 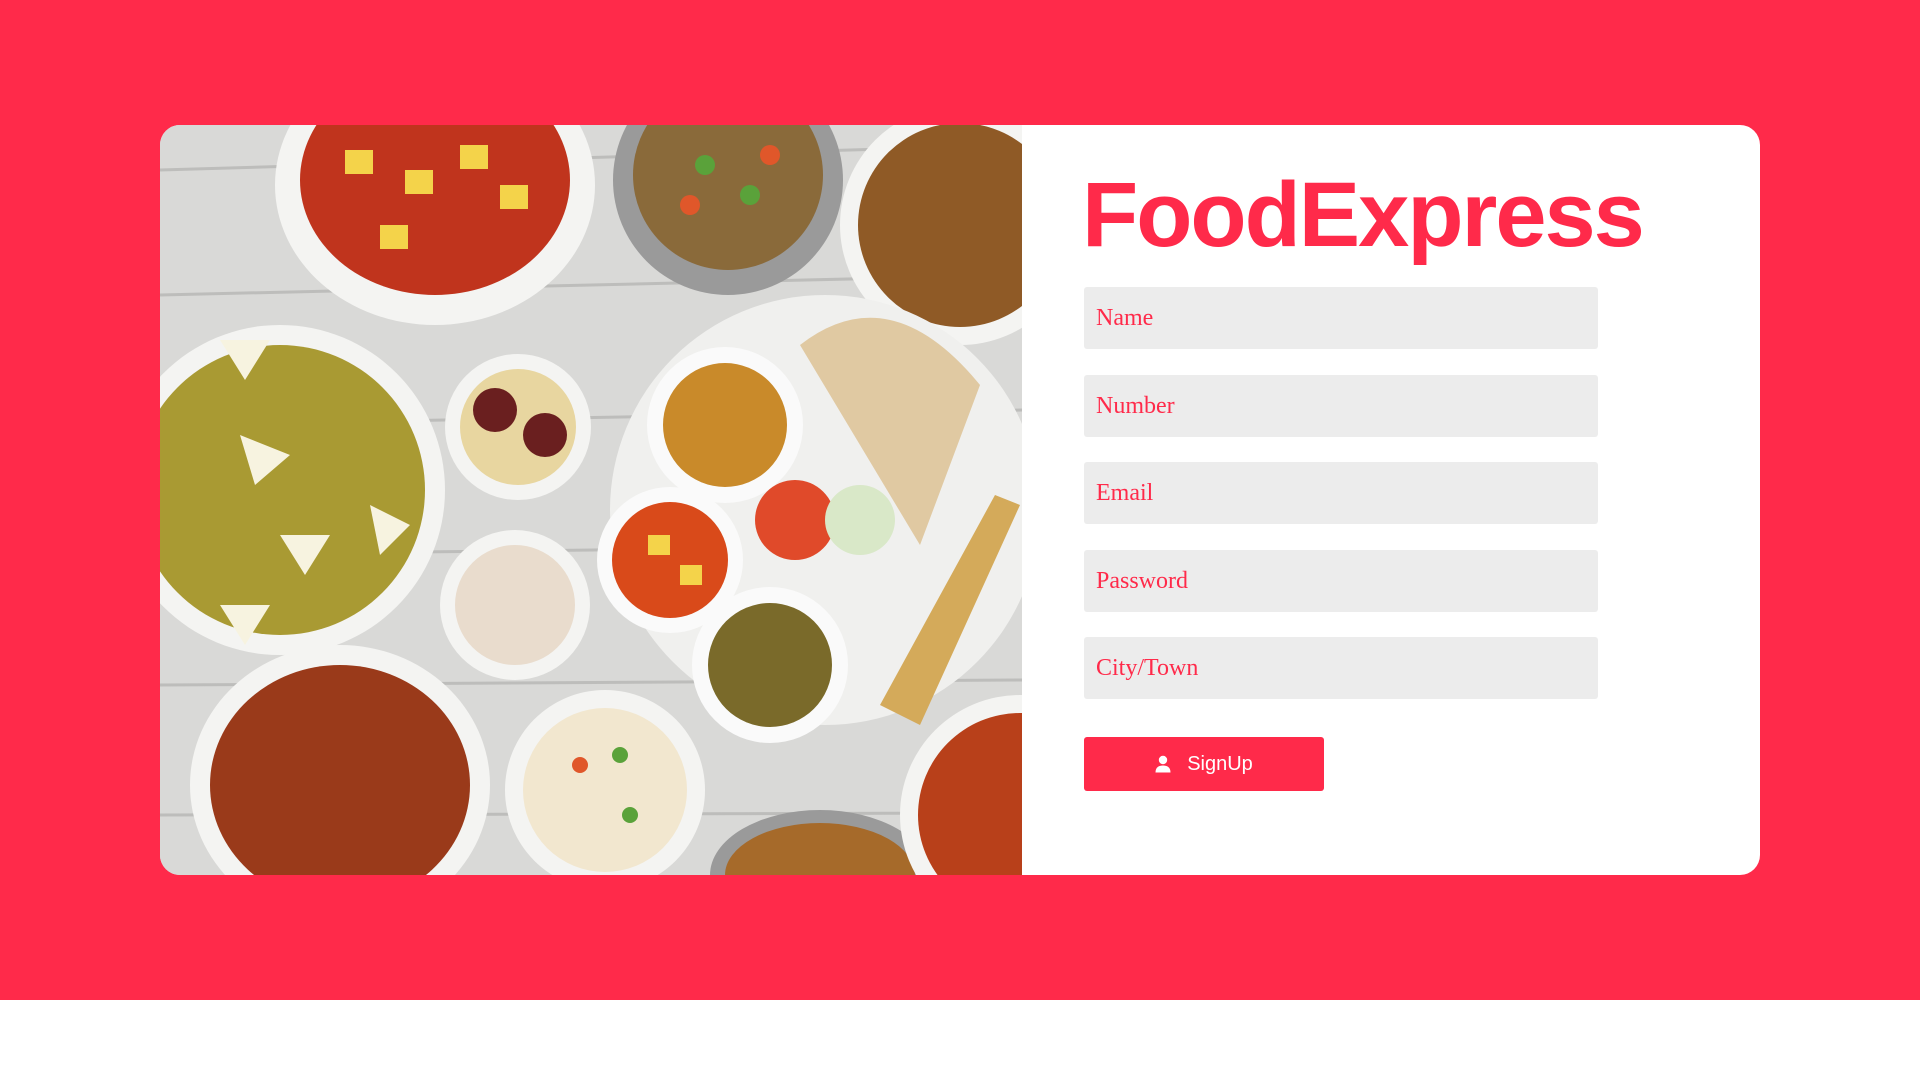 What do you see at coordinates (1363, 215) in the screenshot?
I see `brand-title: FoodExpress` at bounding box center [1363, 215].